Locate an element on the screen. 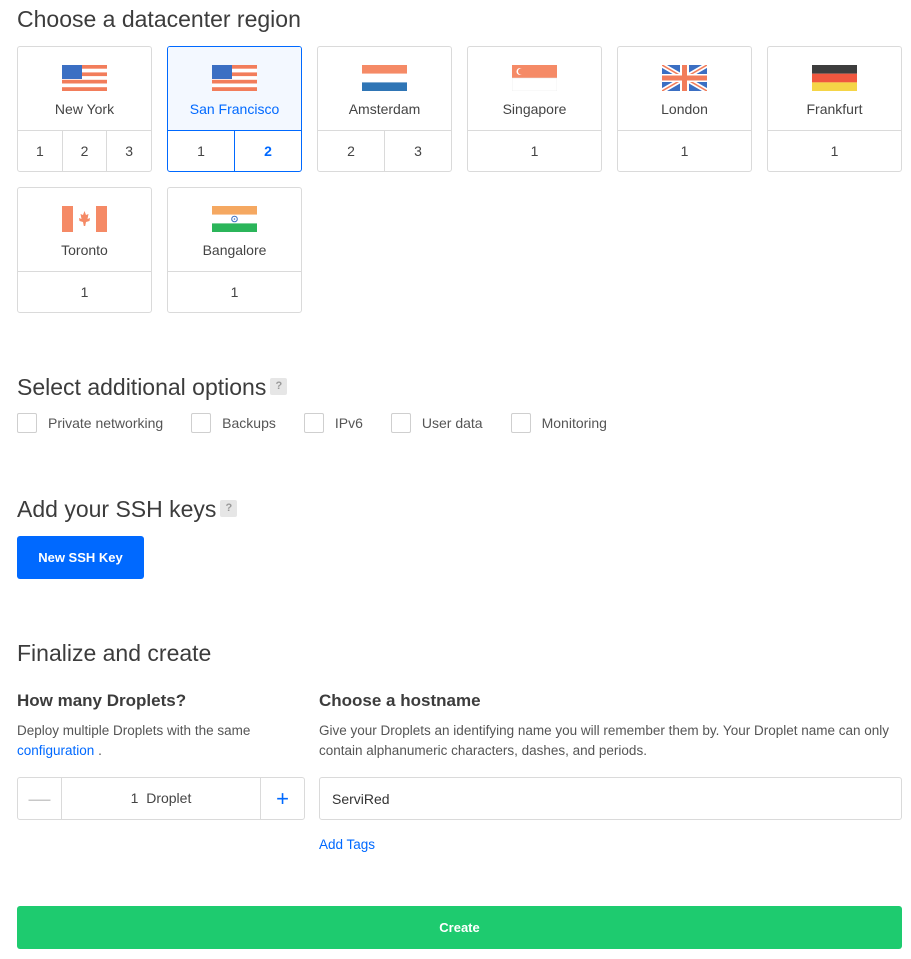  region-card-header: San Francisco is located at coordinates (234, 89).